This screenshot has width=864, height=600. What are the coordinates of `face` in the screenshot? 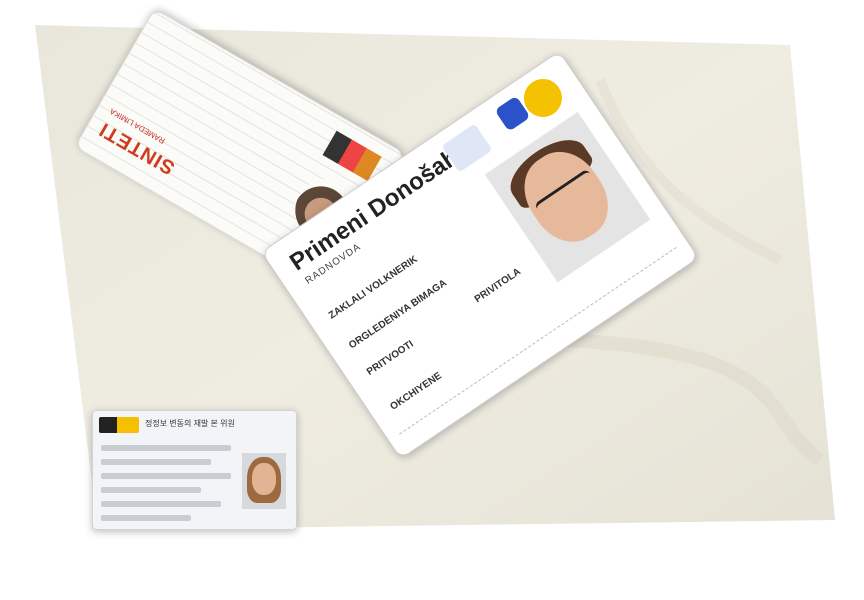 It's located at (264, 479).